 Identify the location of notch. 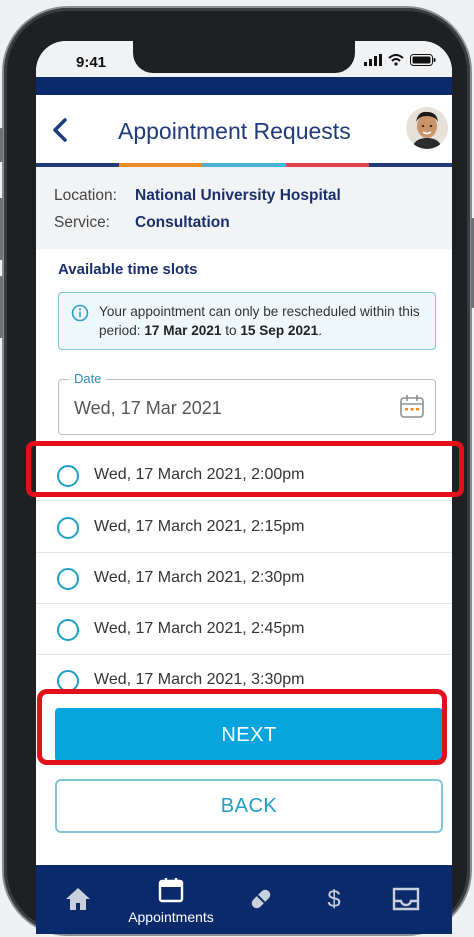
(244, 57).